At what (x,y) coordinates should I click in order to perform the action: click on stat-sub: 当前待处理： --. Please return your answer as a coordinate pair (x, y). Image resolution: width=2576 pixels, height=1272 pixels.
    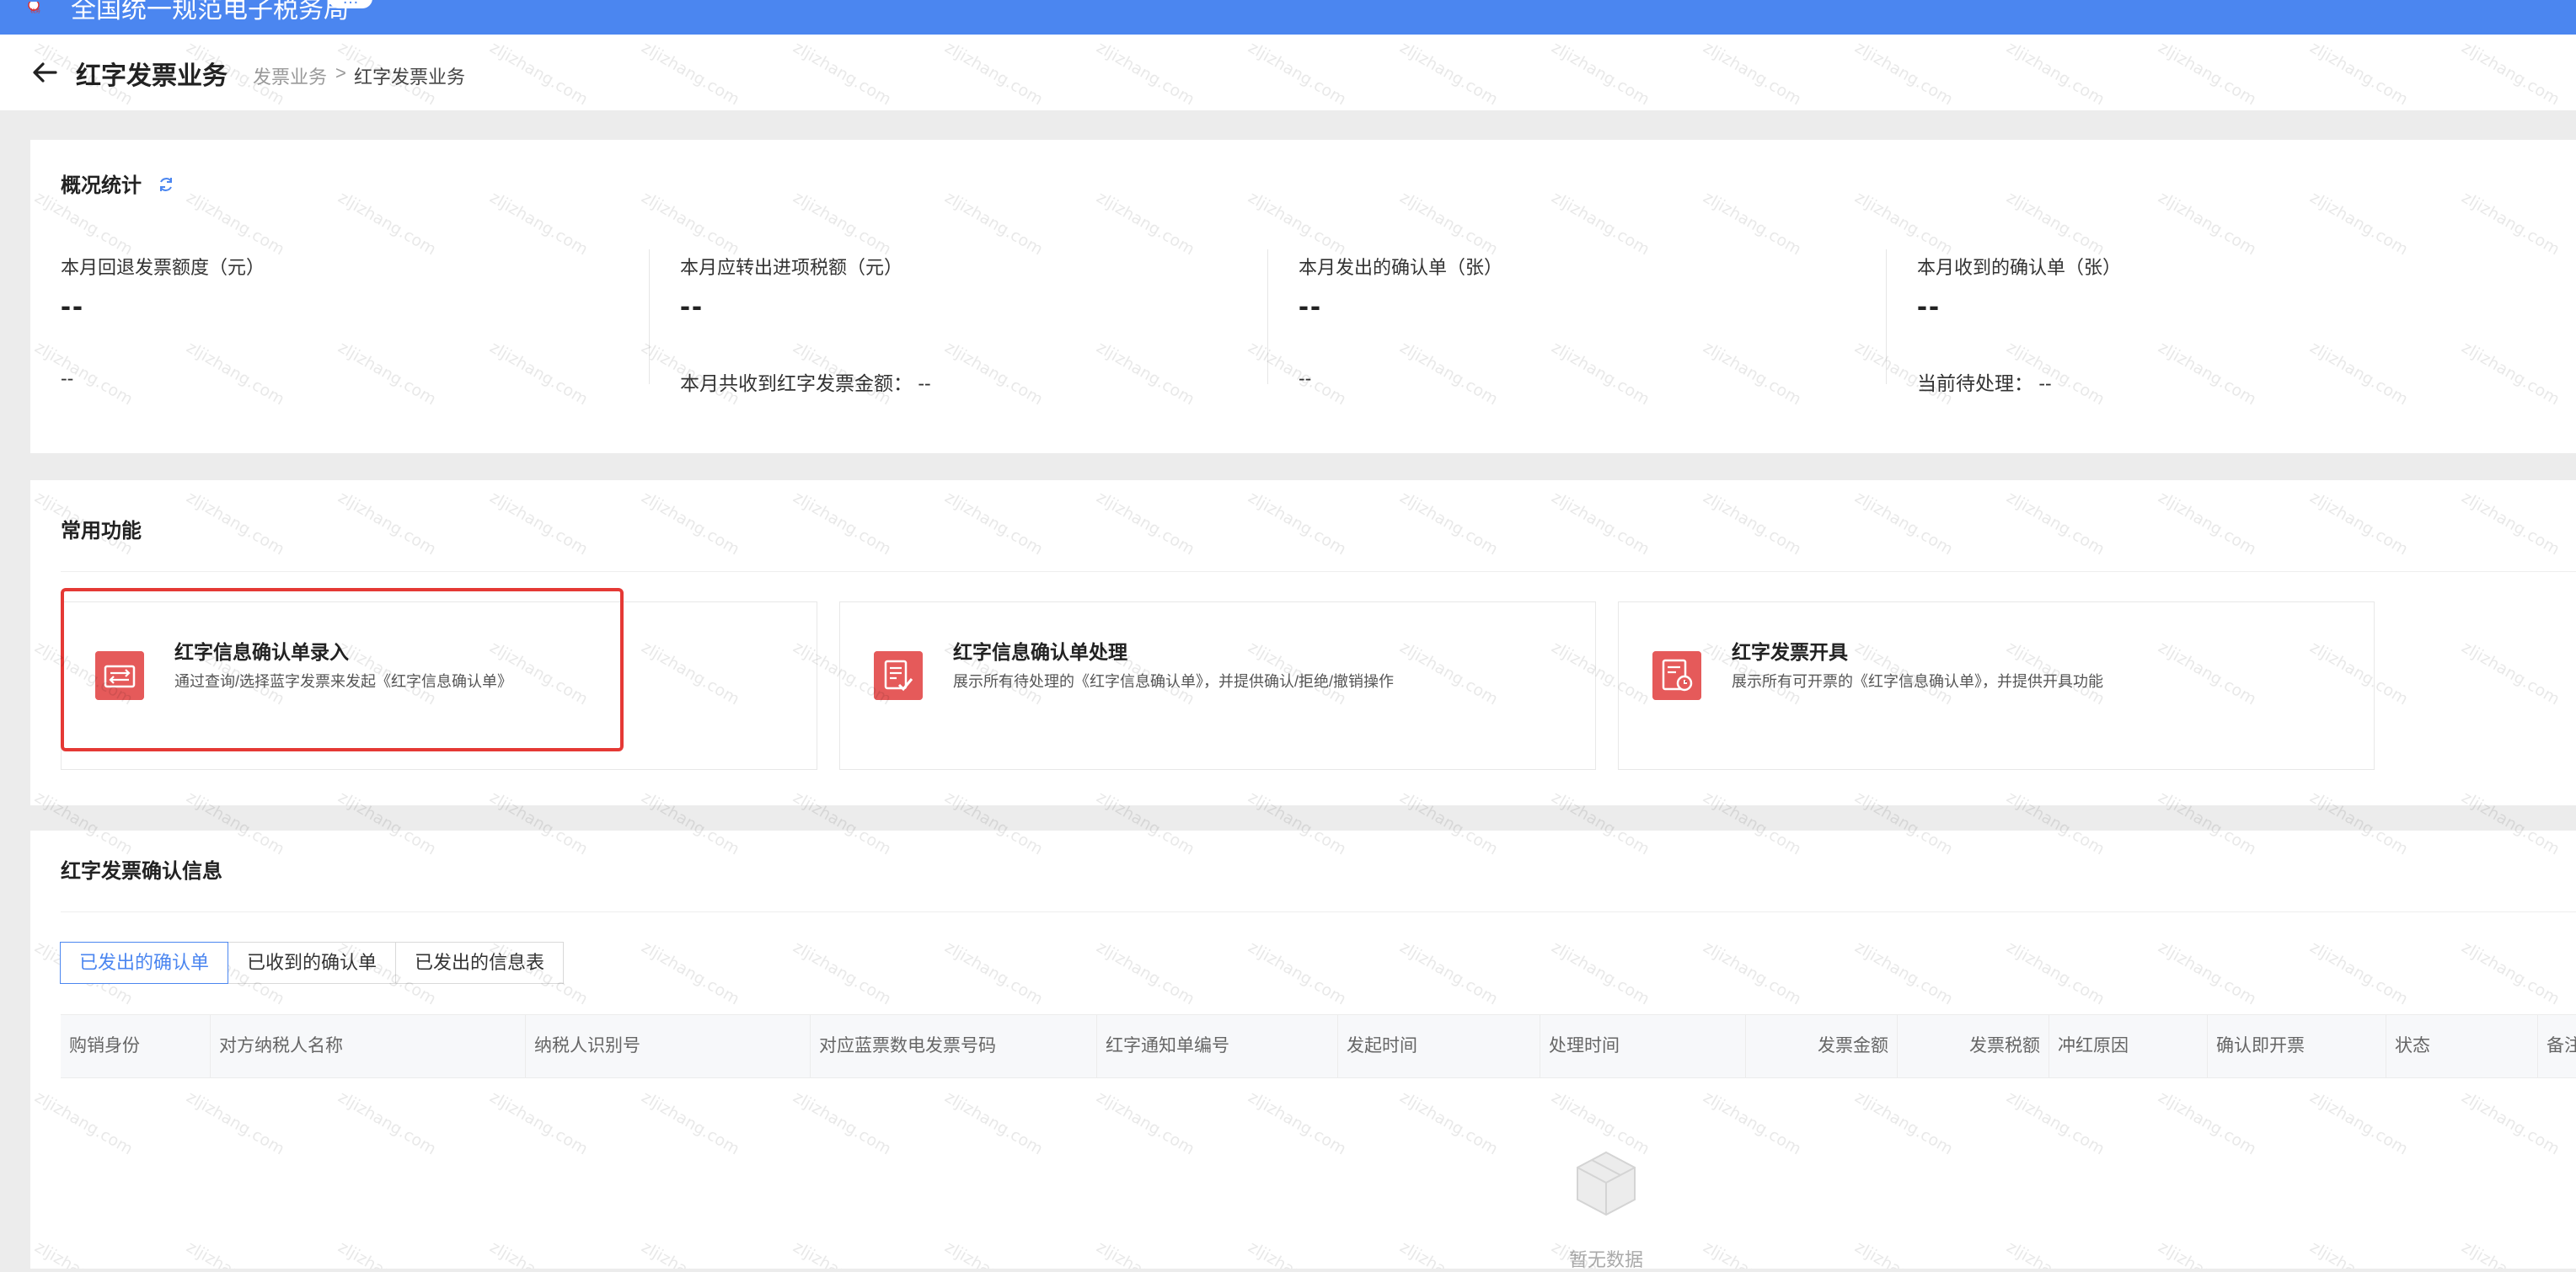
    Looking at the image, I should click on (1985, 383).